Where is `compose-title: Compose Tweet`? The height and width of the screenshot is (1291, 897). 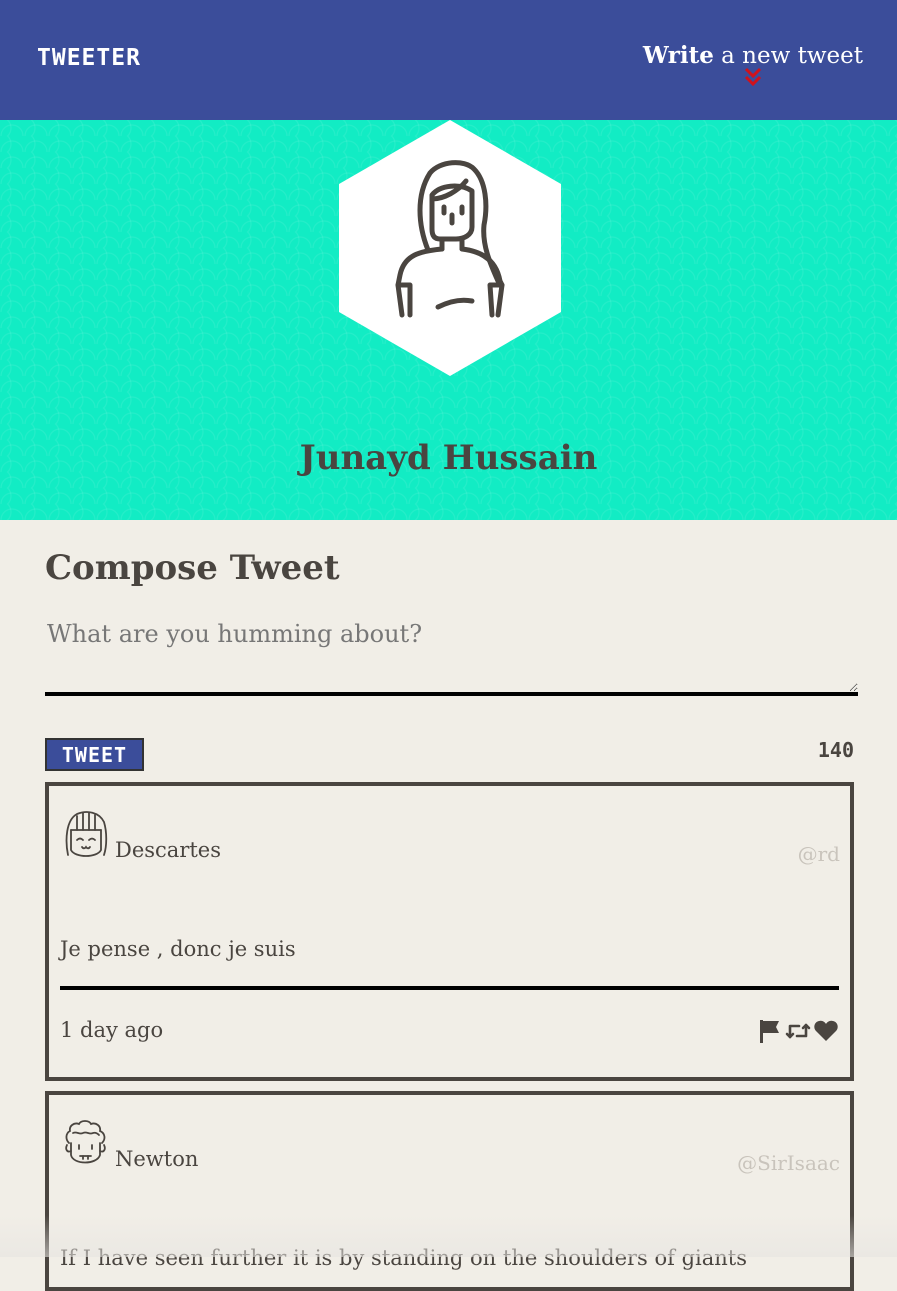
compose-title: Compose Tweet is located at coordinates (192, 568).